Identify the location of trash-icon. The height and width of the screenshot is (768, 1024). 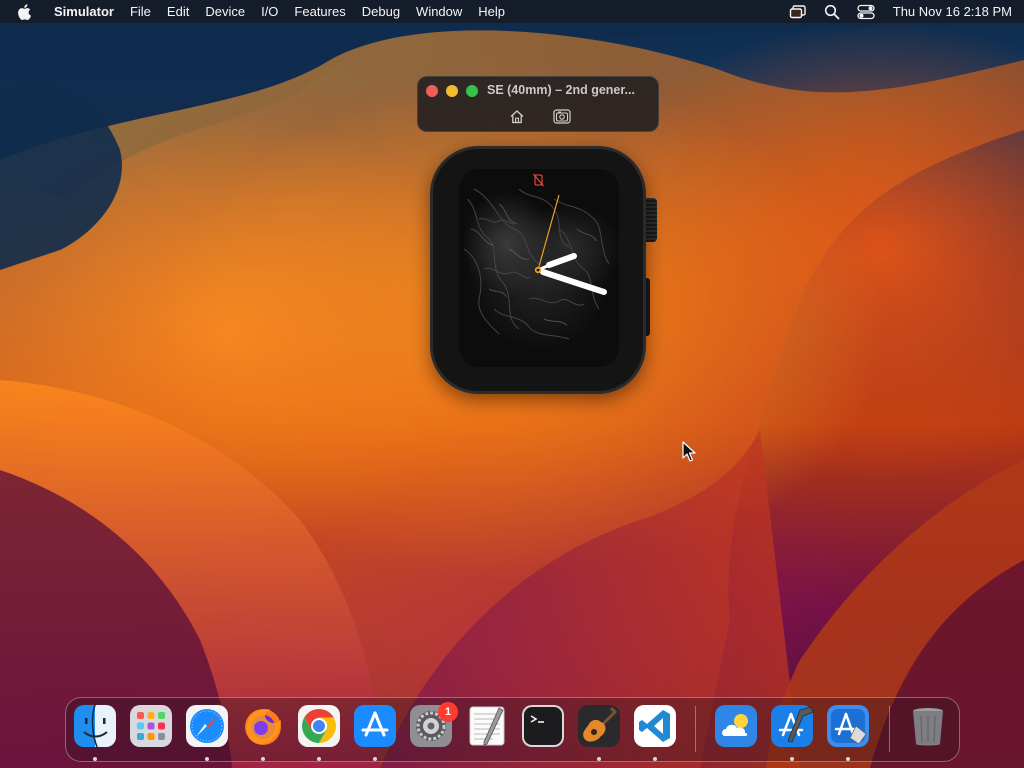
(928, 727).